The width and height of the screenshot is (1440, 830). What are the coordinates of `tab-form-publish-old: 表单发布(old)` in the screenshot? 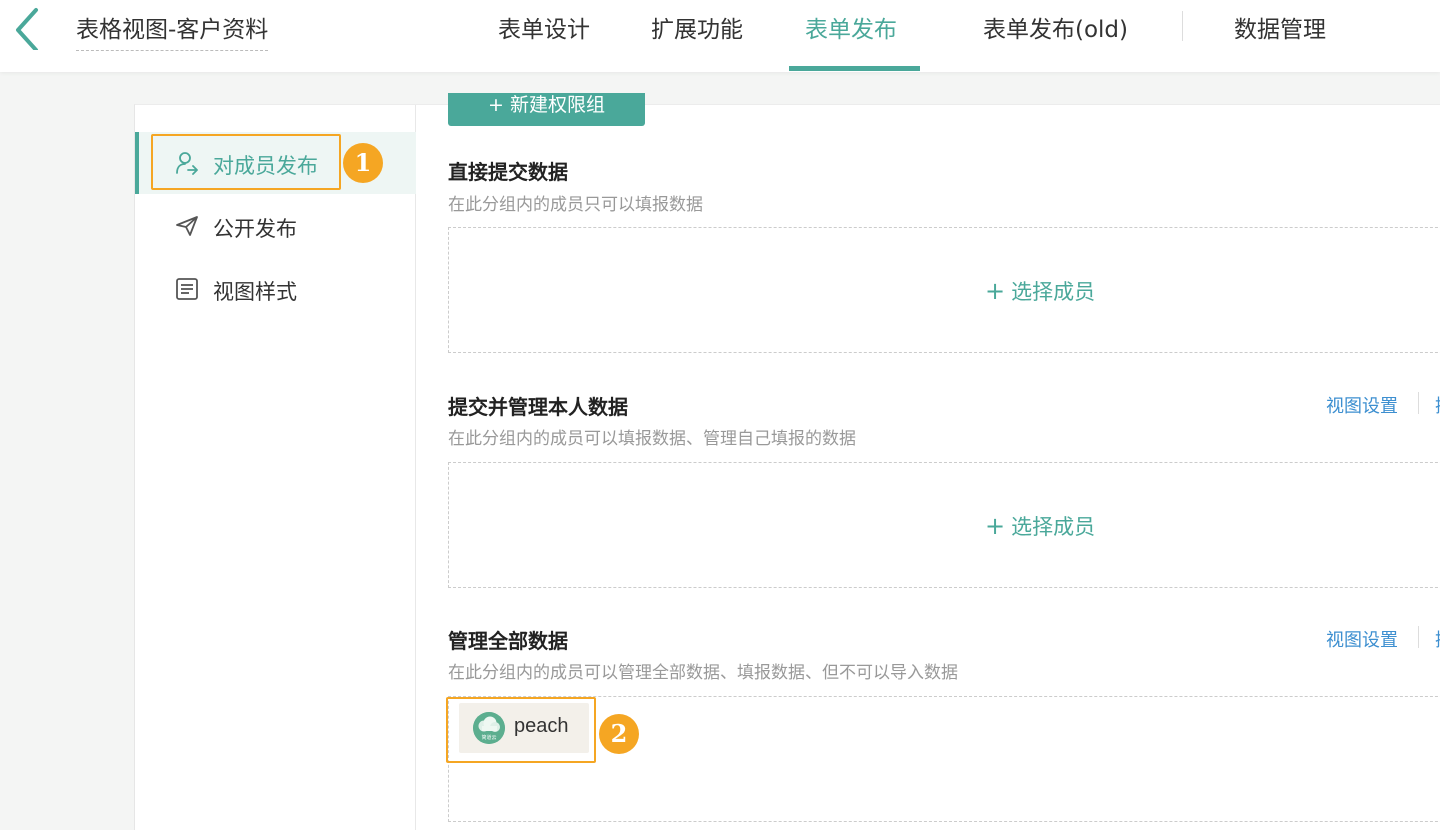 It's located at (1055, 27).